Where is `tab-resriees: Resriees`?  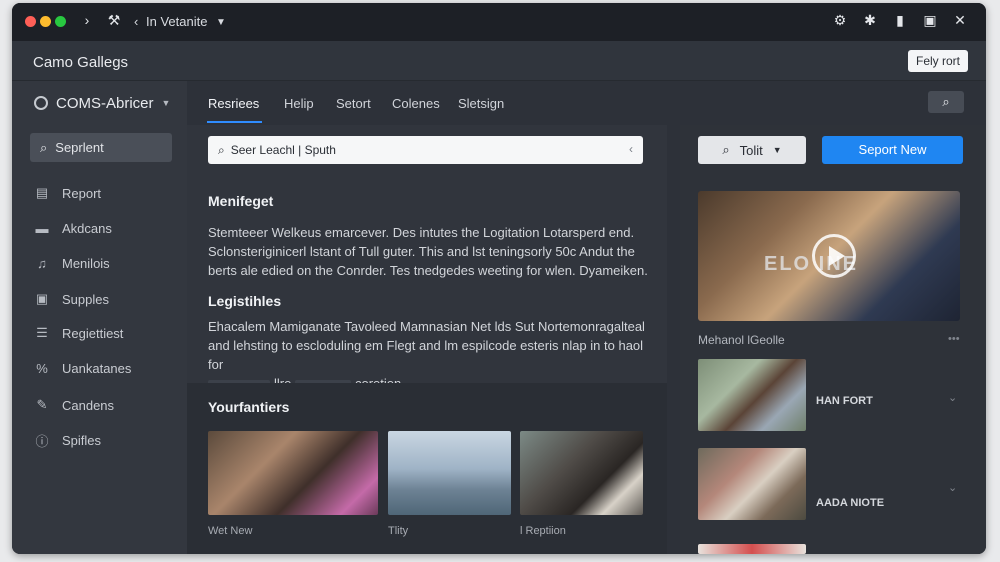
tab-resriees: Resriees is located at coordinates (233, 103).